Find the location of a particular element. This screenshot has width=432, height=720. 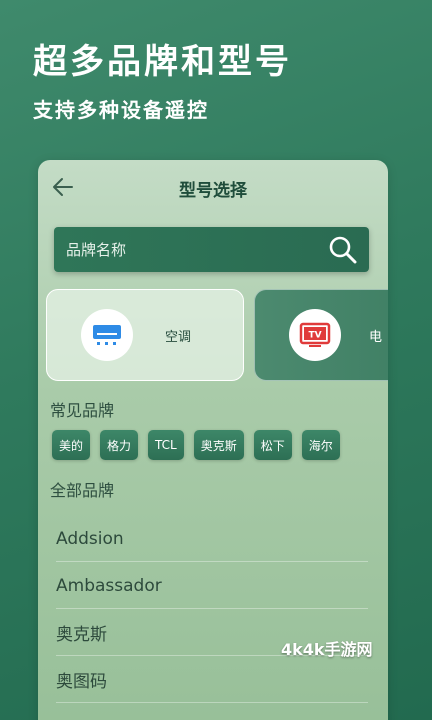

hero-title: 超多品牌和型号 is located at coordinates (162, 62).